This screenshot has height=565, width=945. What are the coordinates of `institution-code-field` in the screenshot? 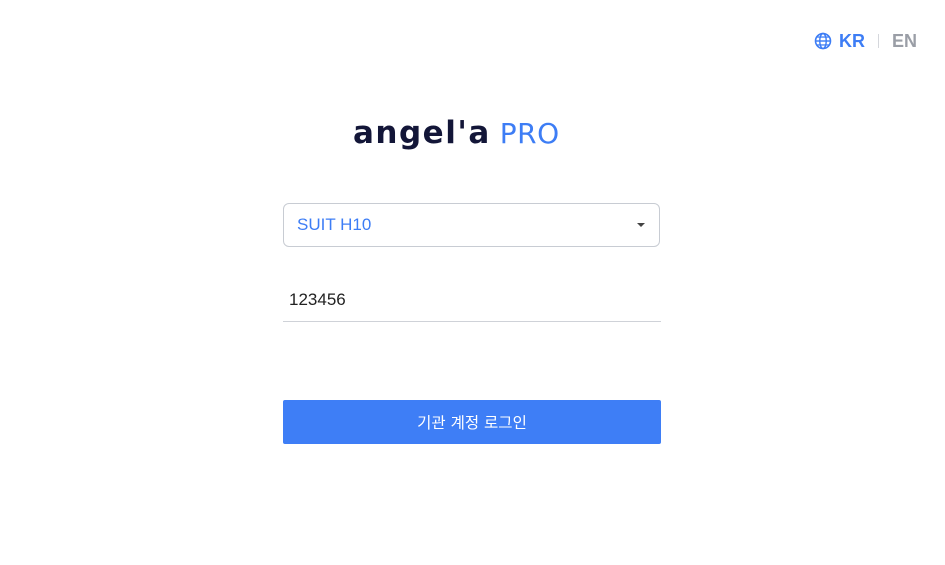 It's located at (472, 300).